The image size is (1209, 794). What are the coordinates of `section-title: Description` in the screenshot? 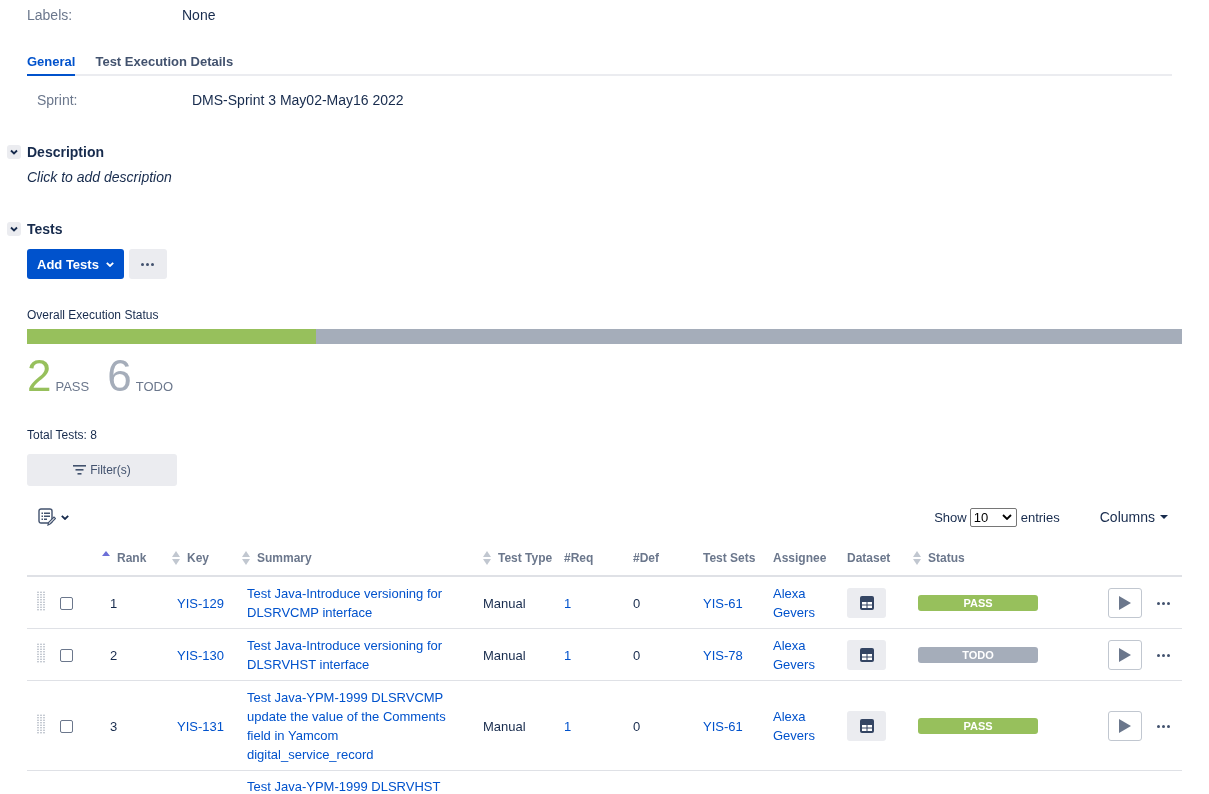 It's located at (65, 152).